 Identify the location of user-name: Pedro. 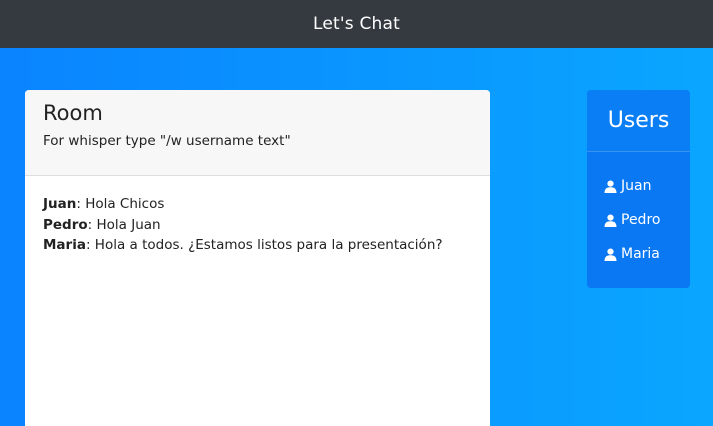
(641, 220).